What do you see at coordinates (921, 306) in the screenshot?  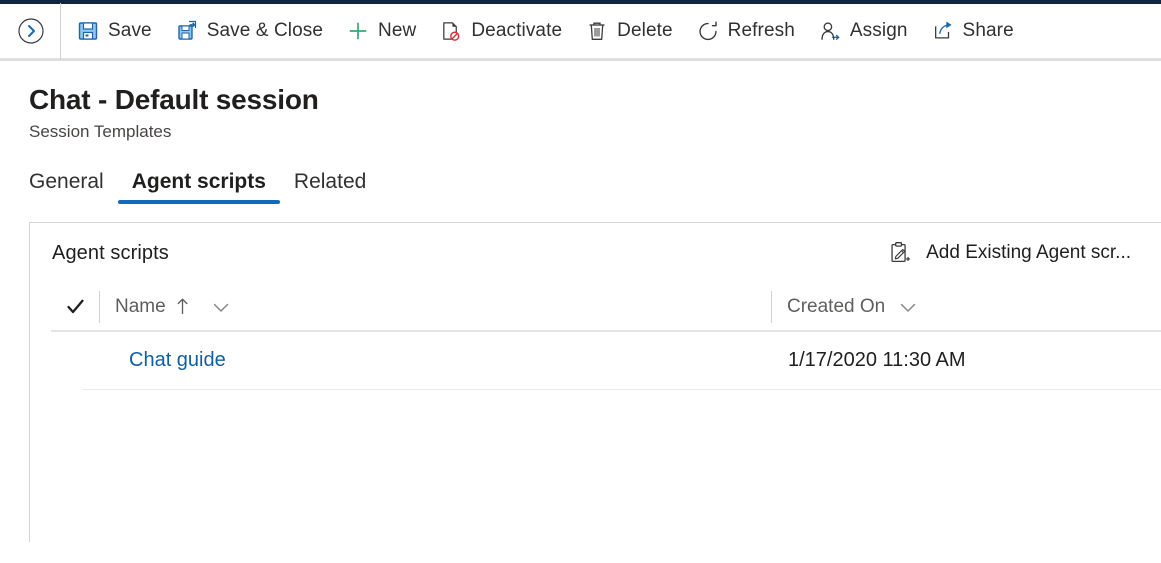 I see `column-header-created-on: Created On` at bounding box center [921, 306].